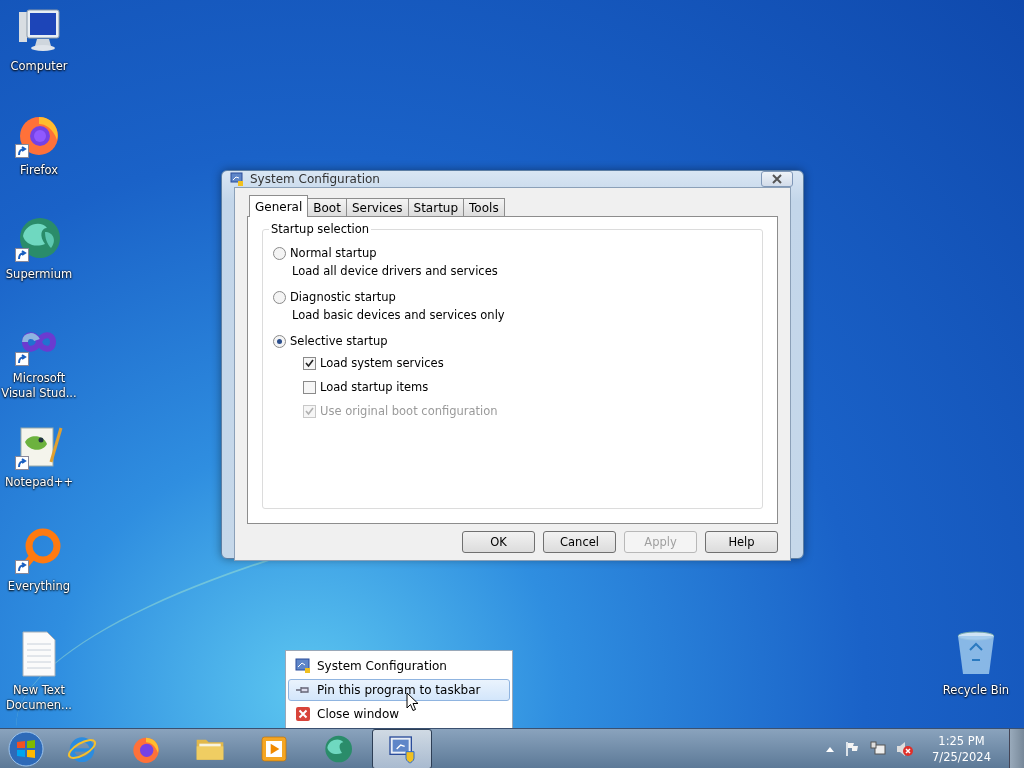 This screenshot has width=1024, height=768. Describe the element at coordinates (320, 229) in the screenshot. I see `group-title: Startup selection` at that location.